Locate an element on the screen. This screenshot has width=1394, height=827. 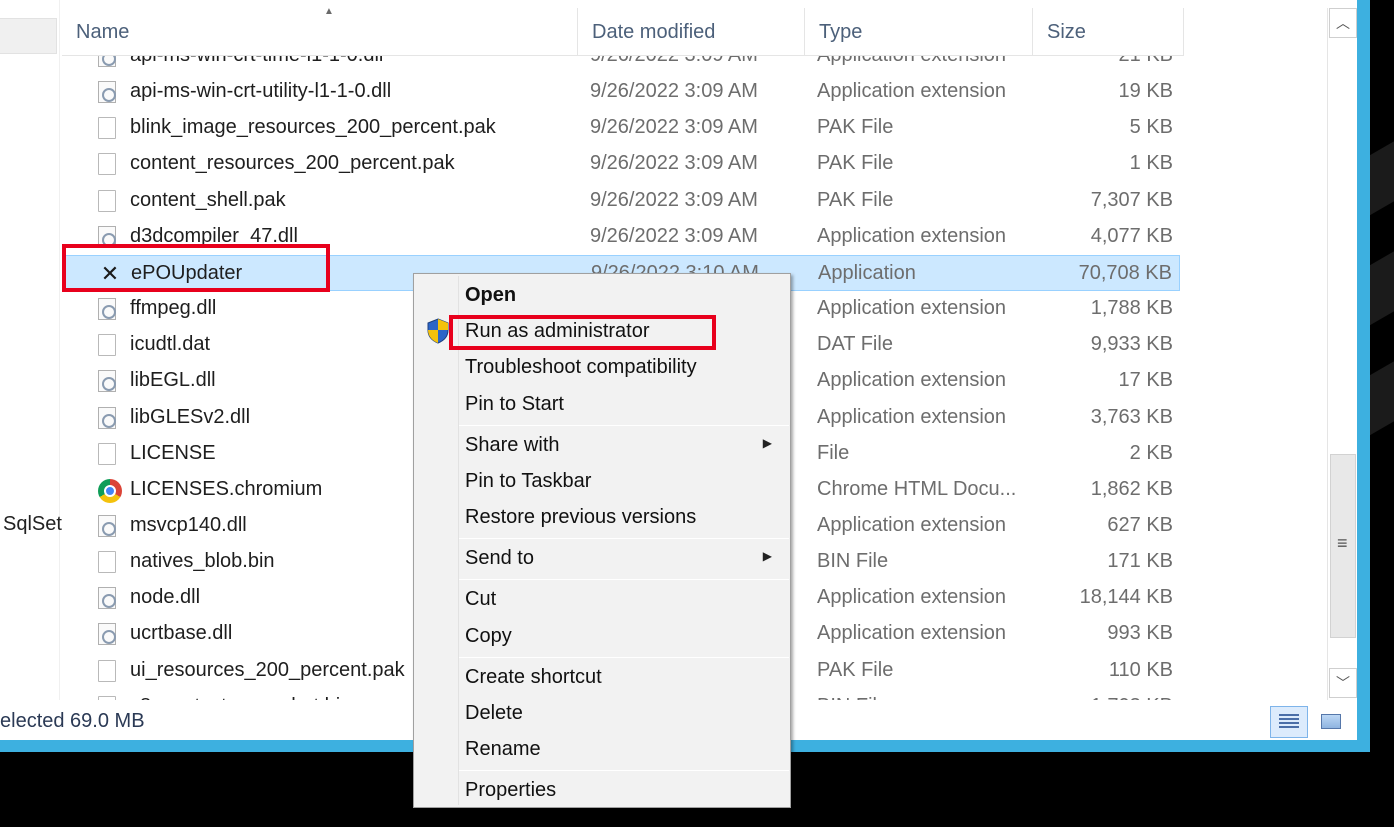
file-type: Application is located at coordinates (867, 272).